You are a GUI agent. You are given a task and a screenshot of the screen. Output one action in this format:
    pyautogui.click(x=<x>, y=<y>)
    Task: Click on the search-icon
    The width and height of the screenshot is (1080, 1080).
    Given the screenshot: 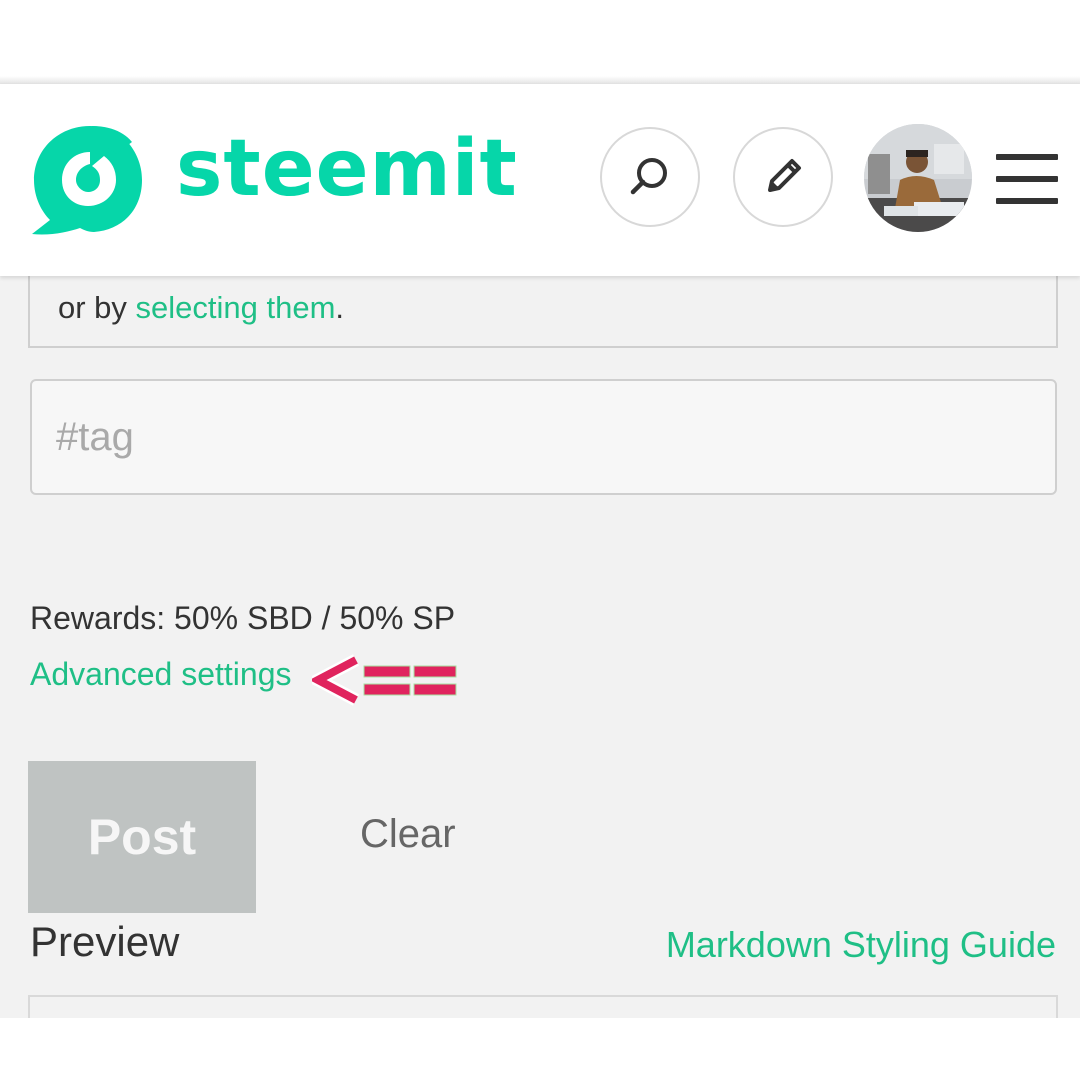 What is the action you would take?
    pyautogui.click(x=648, y=176)
    